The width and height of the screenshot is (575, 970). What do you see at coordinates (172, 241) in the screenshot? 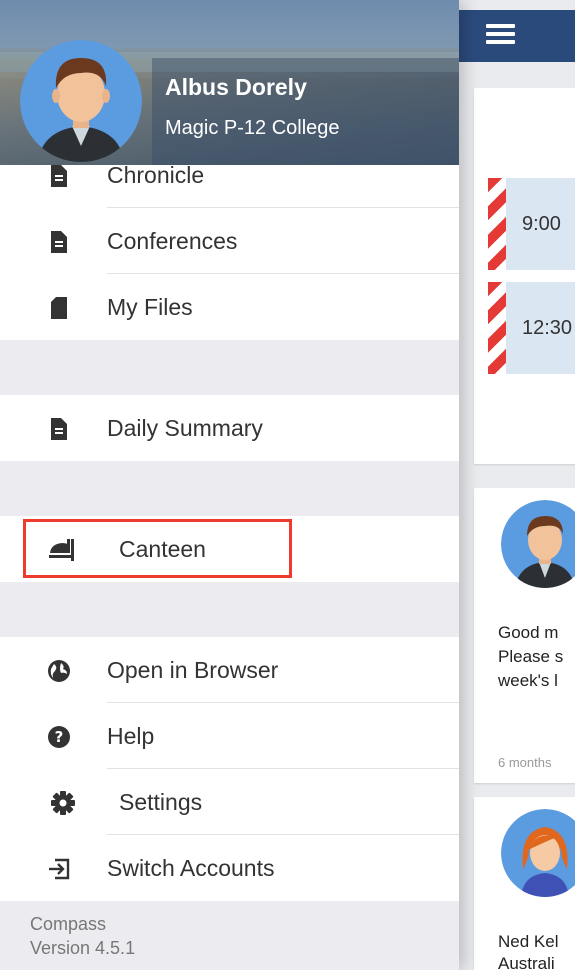
I see `menu-item-label: Conferences` at bounding box center [172, 241].